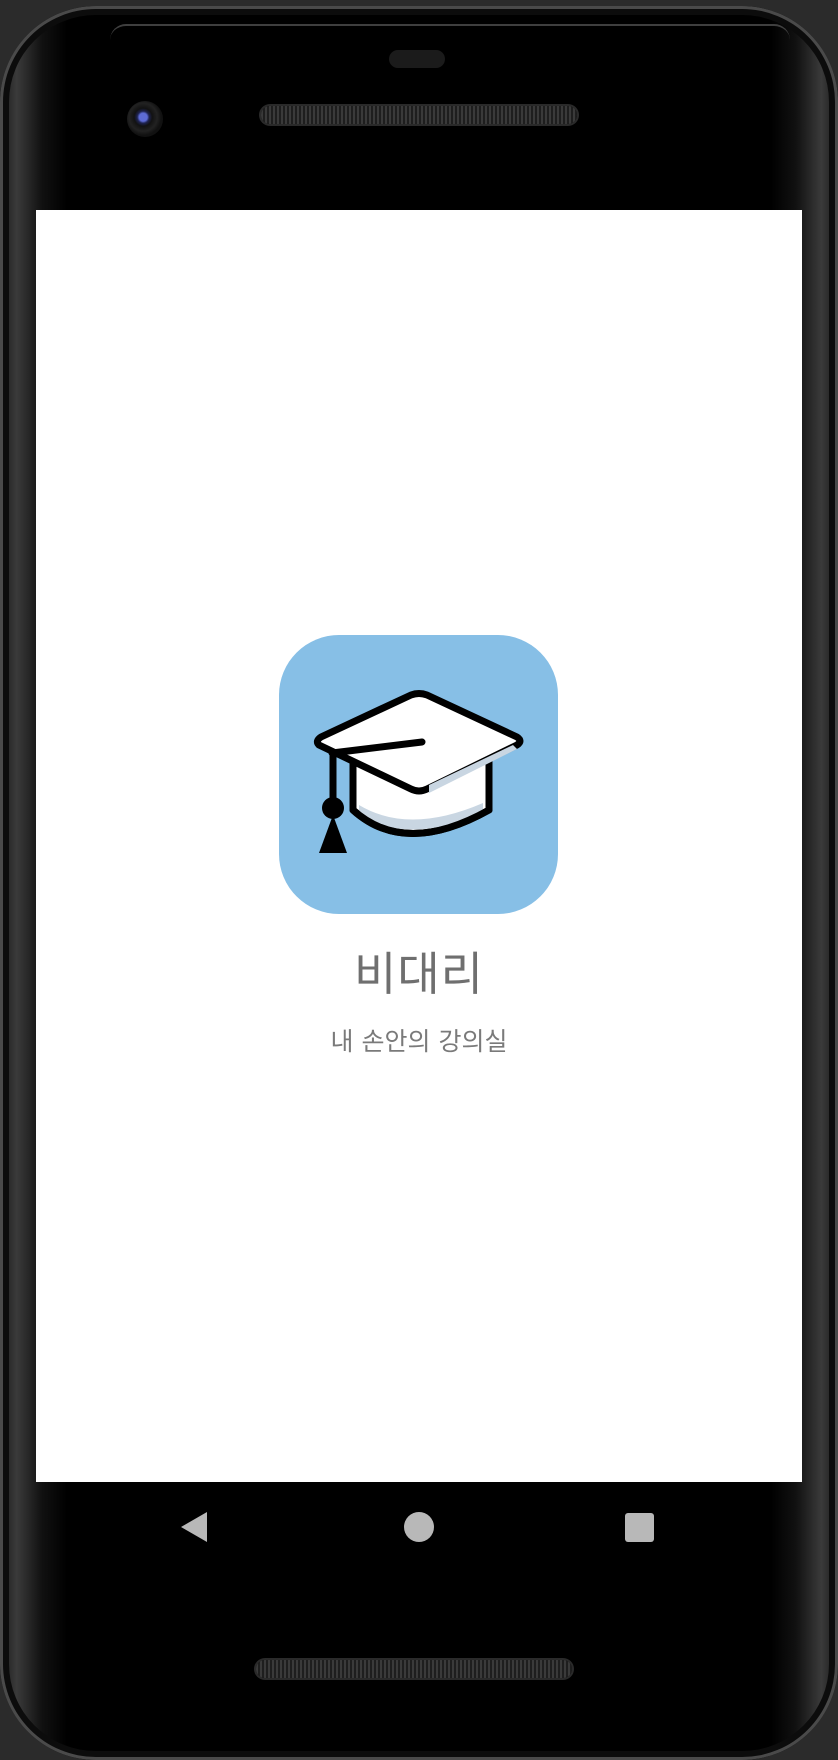  I want to click on home-circle-icon, so click(419, 1527).